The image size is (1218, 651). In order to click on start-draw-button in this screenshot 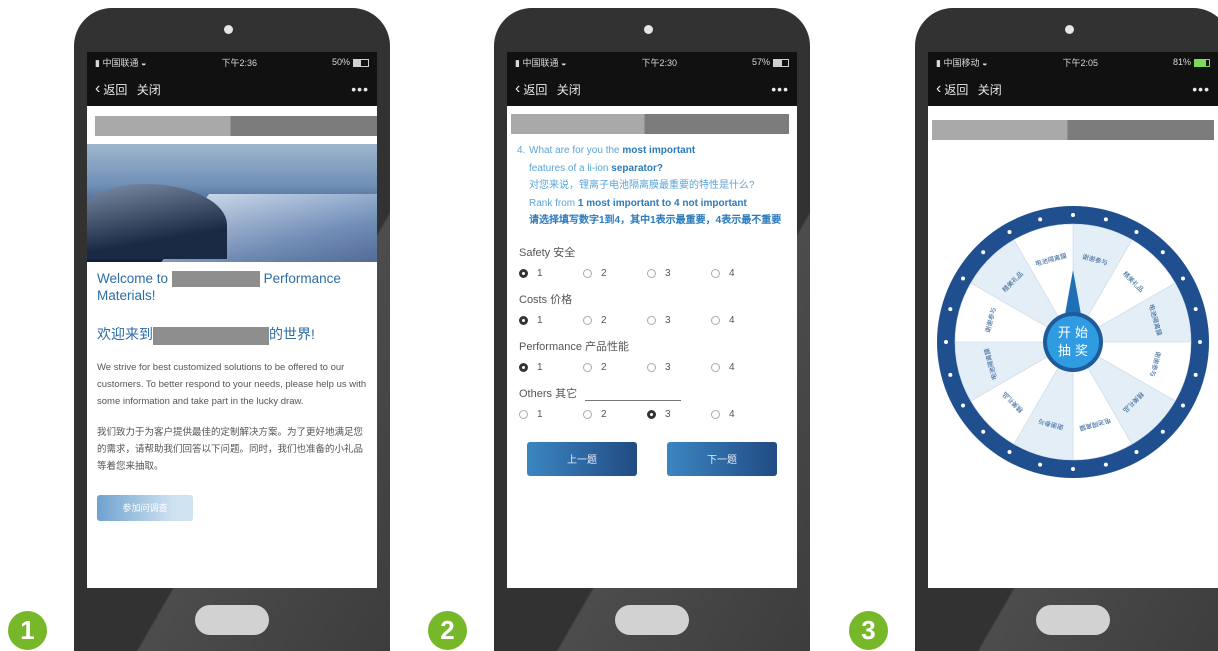, I will do `click(1073, 342)`.